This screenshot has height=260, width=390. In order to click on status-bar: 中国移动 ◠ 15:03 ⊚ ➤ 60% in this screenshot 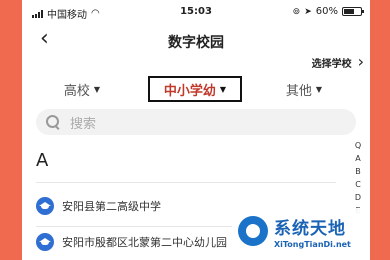, I will do `click(196, 12)`.